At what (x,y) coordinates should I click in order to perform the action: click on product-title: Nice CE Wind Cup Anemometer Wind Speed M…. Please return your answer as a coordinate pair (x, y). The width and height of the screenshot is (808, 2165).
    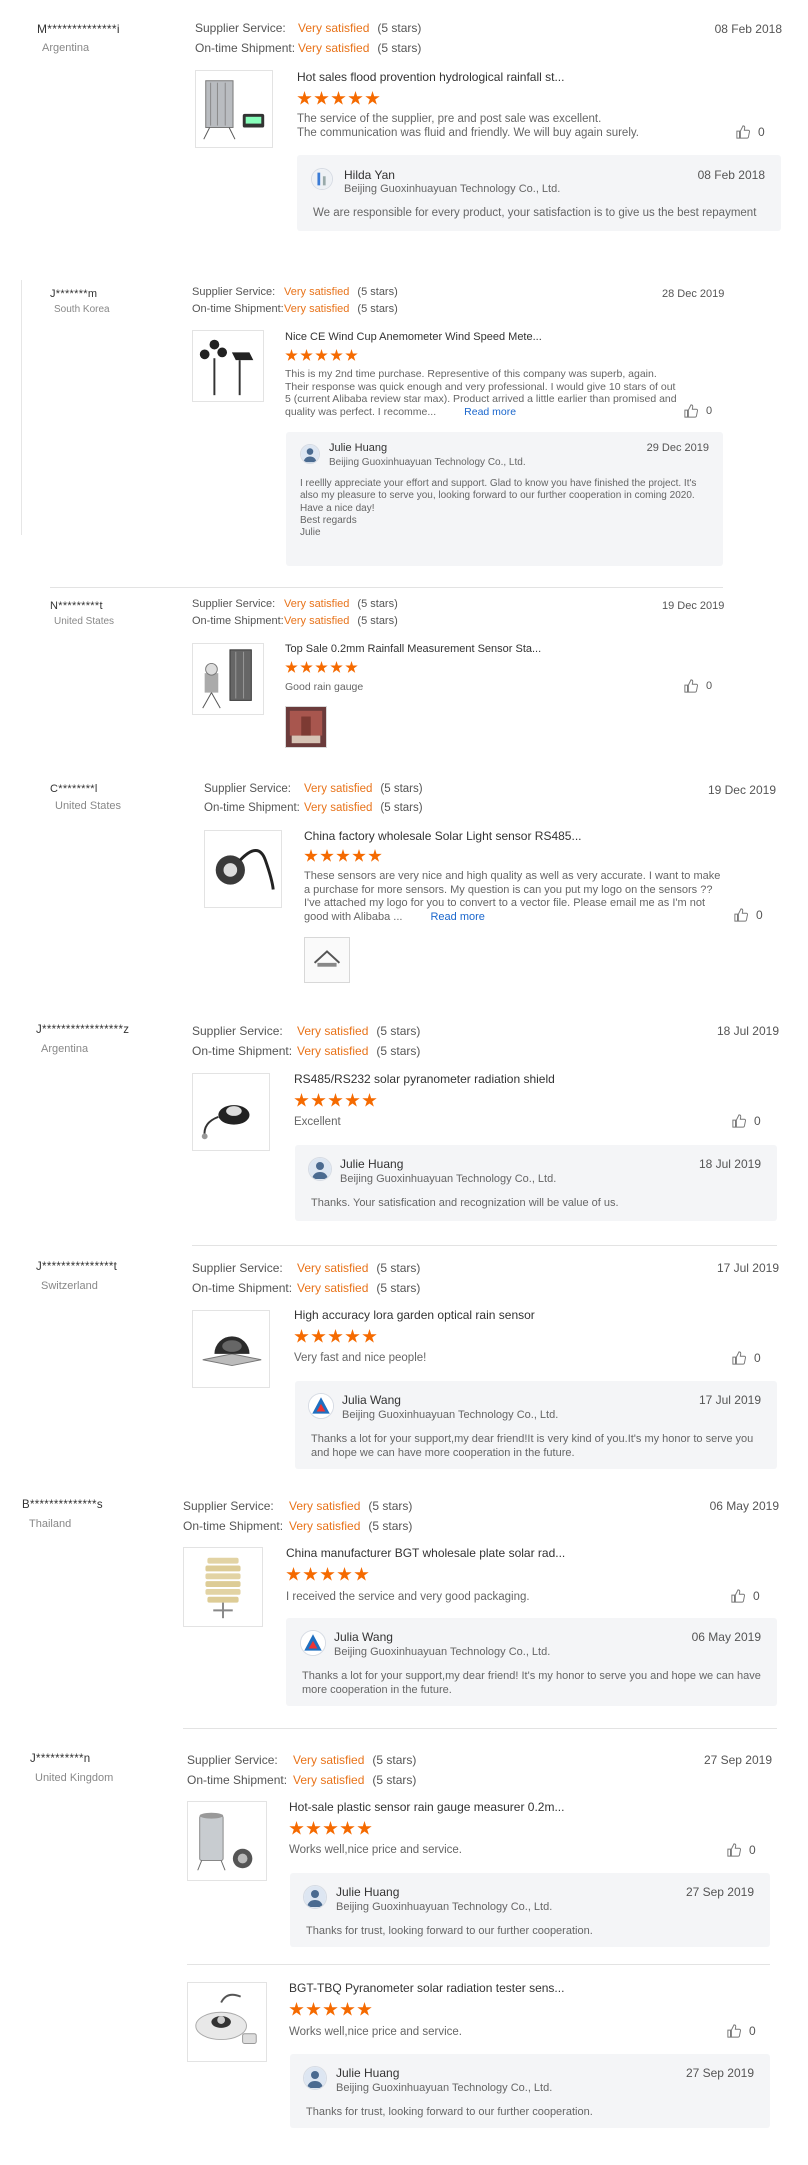
    Looking at the image, I should click on (413, 337).